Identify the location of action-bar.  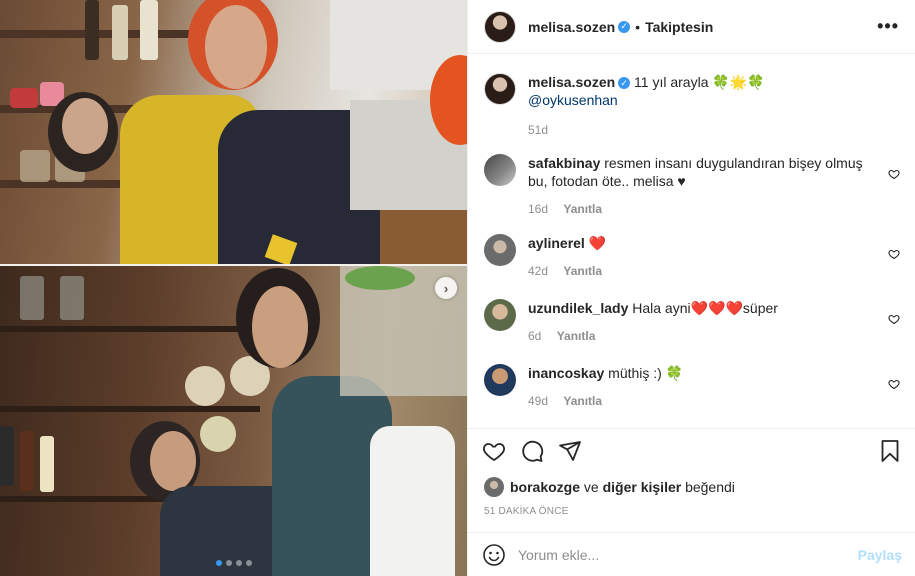
(691, 450).